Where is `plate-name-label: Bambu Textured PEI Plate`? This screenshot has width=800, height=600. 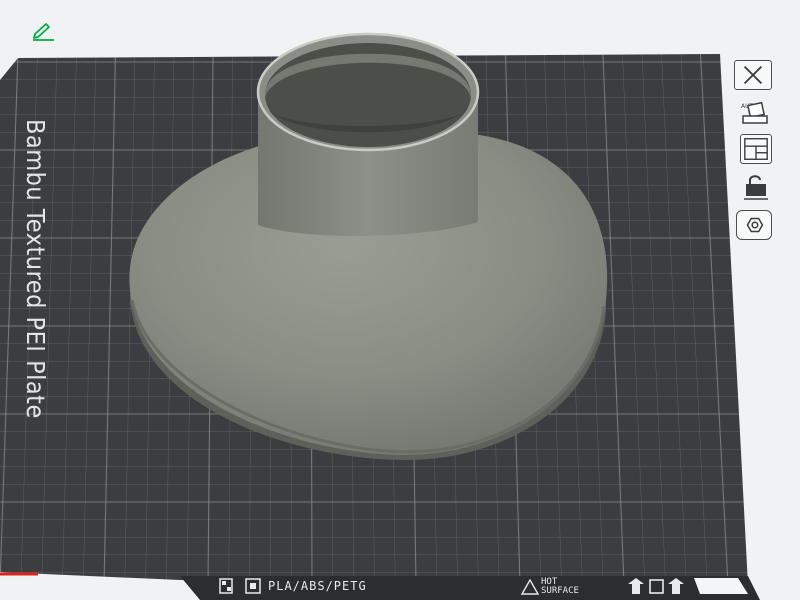 plate-name-label: Bambu Textured PEI Plate is located at coordinates (35, 269).